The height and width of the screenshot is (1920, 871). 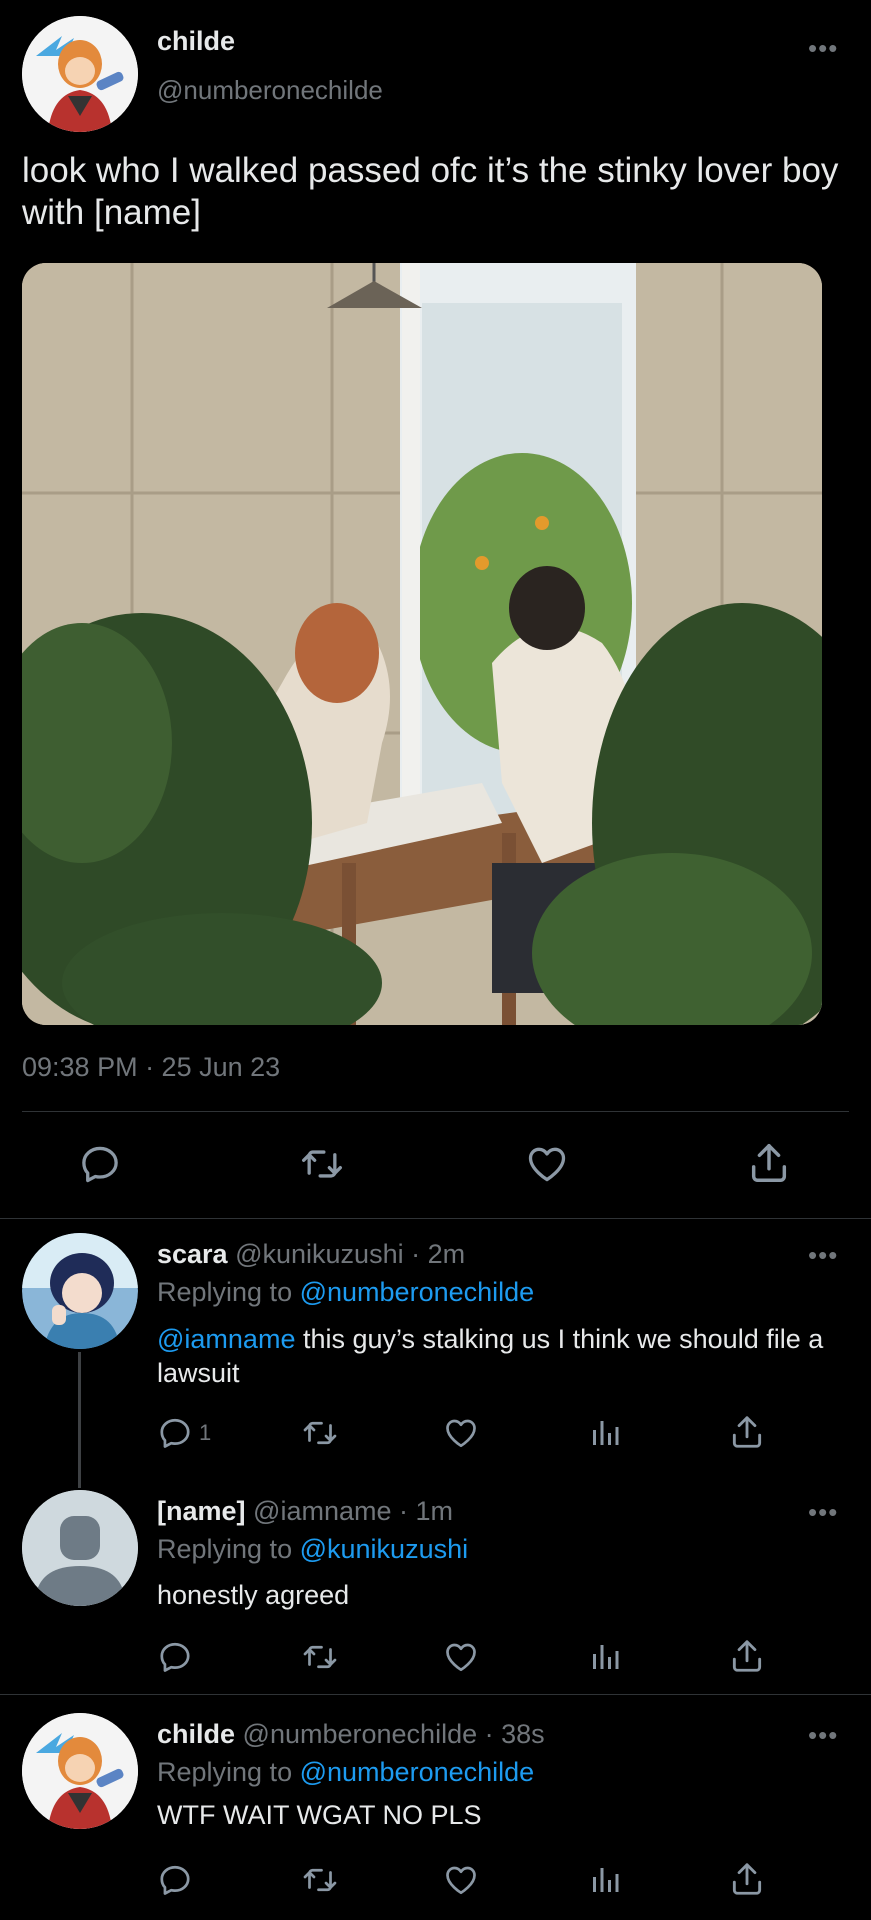 What do you see at coordinates (196, 1734) in the screenshot?
I see `reply-author-name: childe` at bounding box center [196, 1734].